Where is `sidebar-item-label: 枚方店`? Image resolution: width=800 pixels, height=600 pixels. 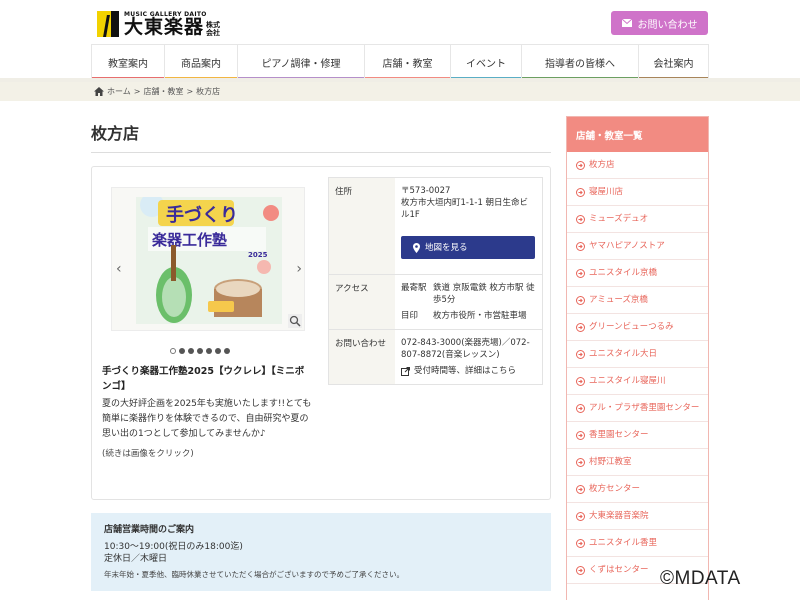 sidebar-item-label: 枚方店 is located at coordinates (602, 165).